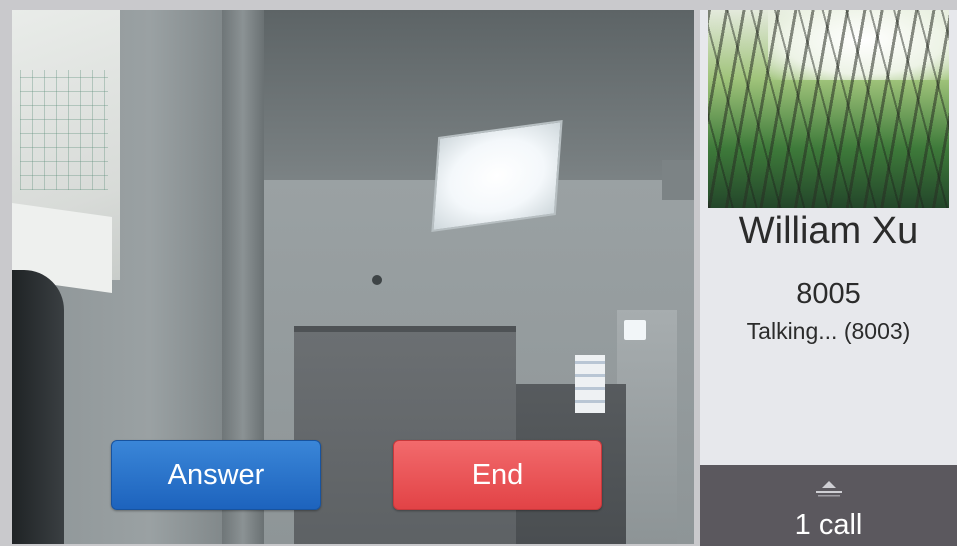  I want to click on video-ceiling-light, so click(497, 176).